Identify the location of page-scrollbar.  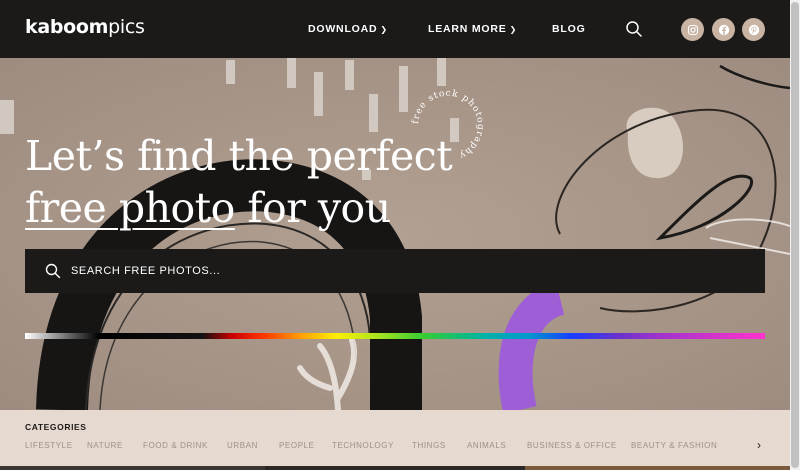
(795, 235).